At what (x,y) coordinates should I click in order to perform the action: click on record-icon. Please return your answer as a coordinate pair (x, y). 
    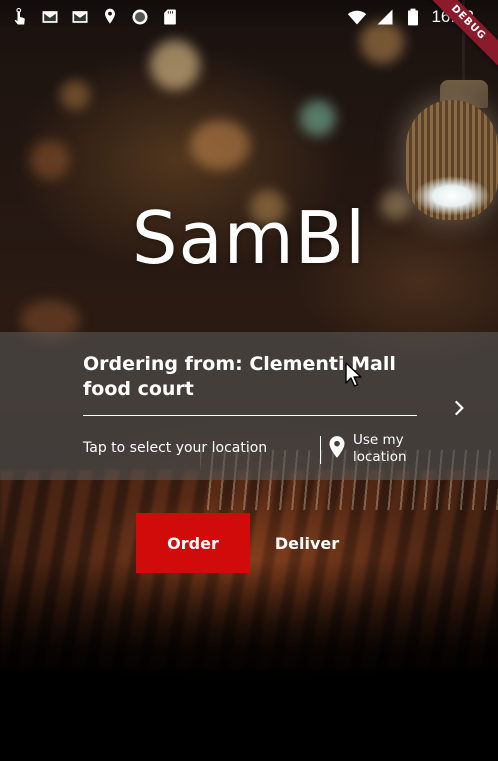
    Looking at the image, I should click on (140, 17).